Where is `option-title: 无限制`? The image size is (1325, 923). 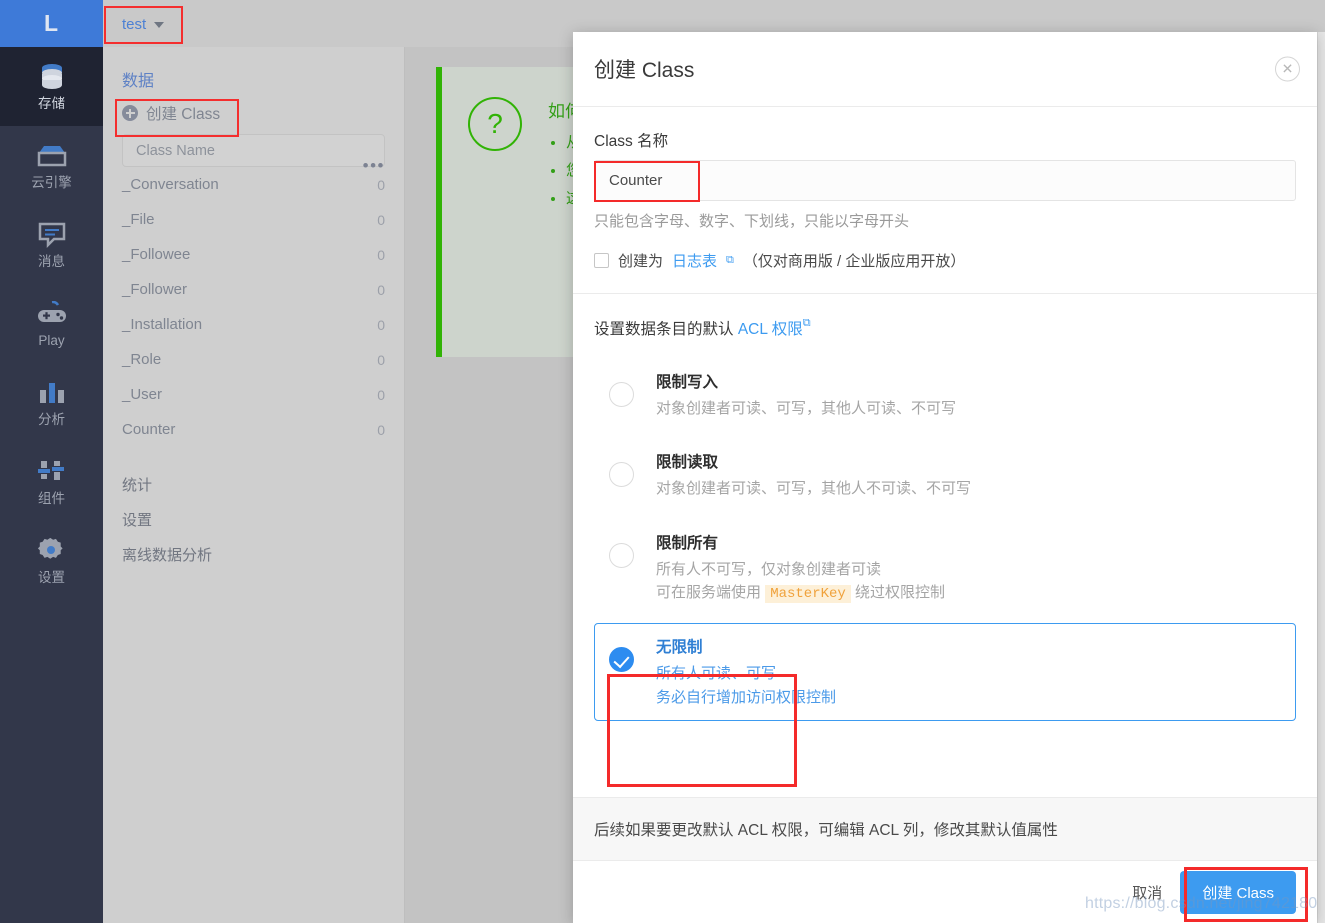
option-title: 无限制 is located at coordinates (679, 648).